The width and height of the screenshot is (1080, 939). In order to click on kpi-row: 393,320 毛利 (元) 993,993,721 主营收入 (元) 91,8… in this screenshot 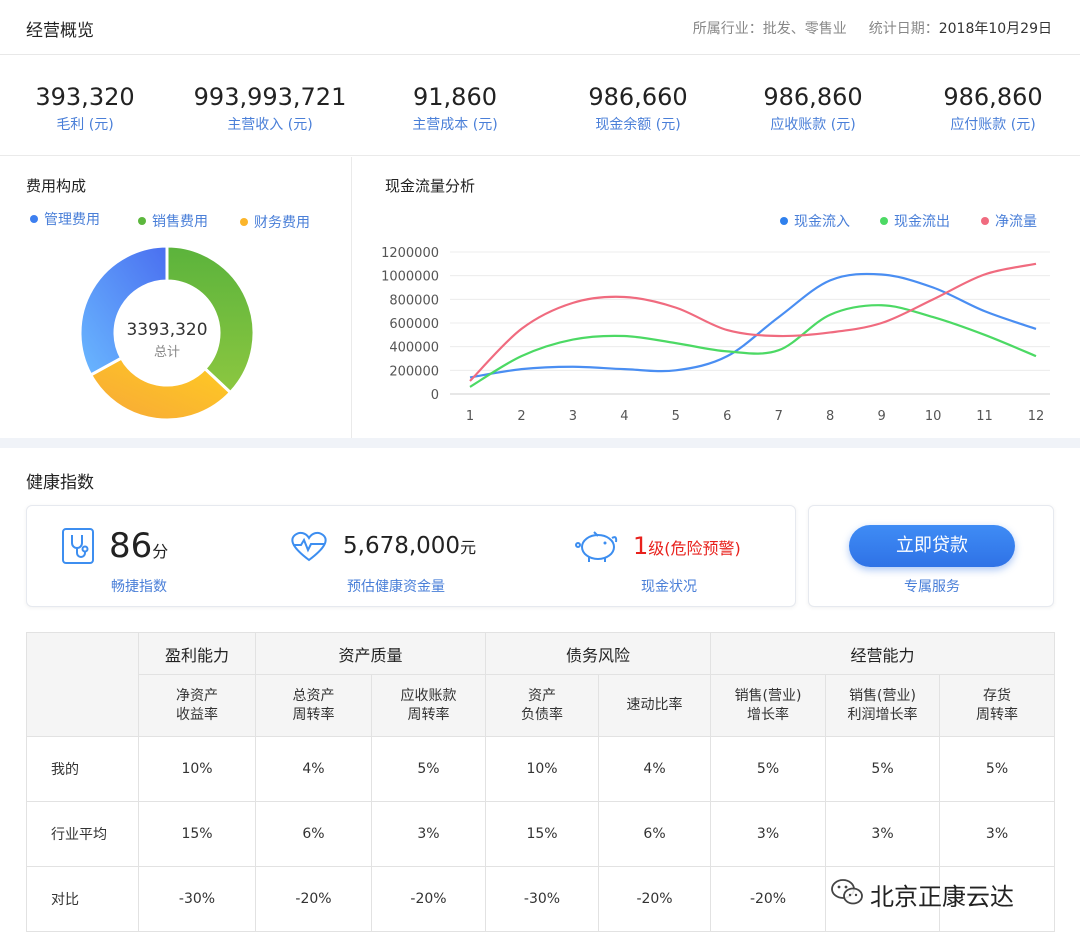, I will do `click(540, 106)`.